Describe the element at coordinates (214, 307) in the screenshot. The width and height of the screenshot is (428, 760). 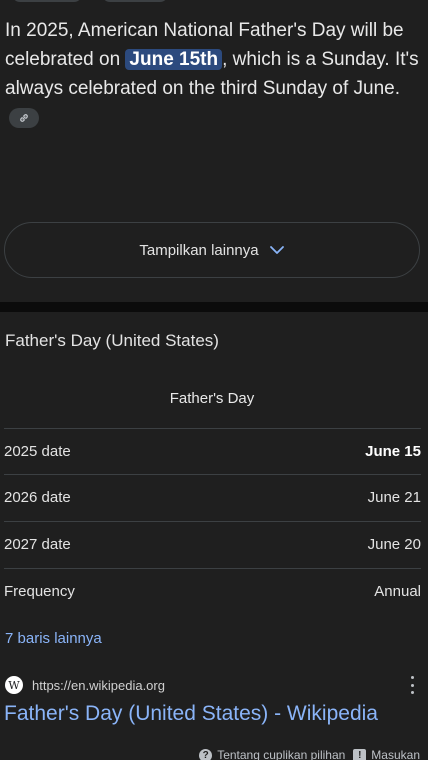
I see `section-divider` at that location.